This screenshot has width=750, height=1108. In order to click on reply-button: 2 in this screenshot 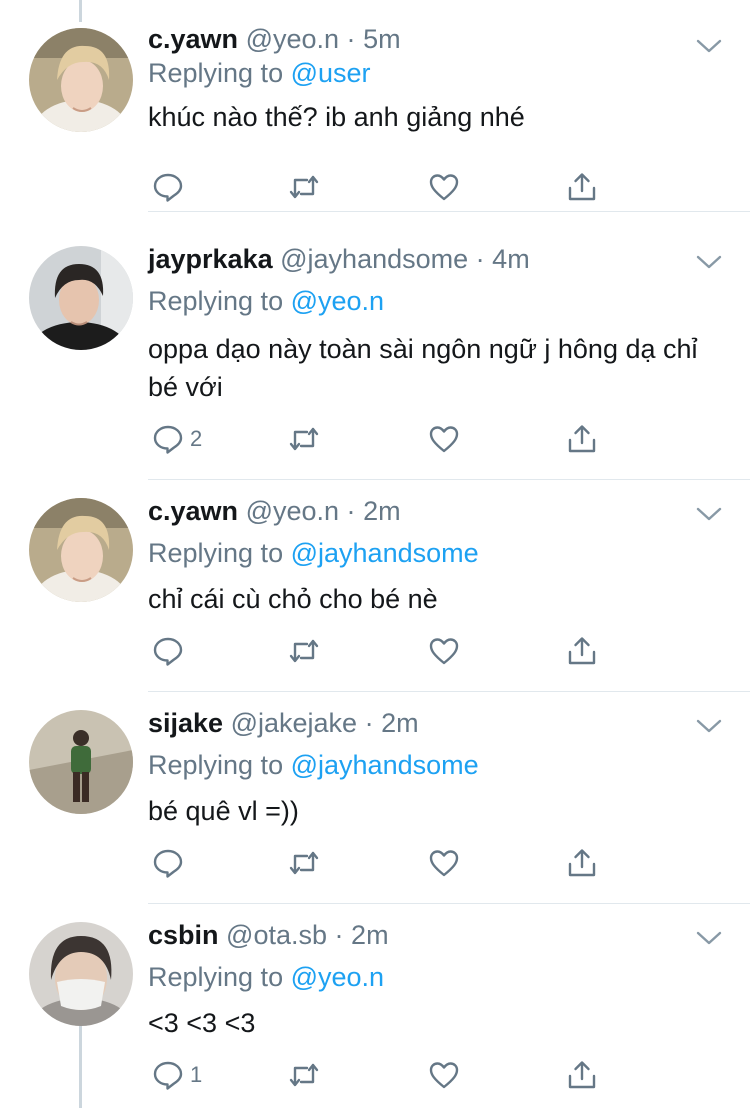, I will do `click(177, 439)`.